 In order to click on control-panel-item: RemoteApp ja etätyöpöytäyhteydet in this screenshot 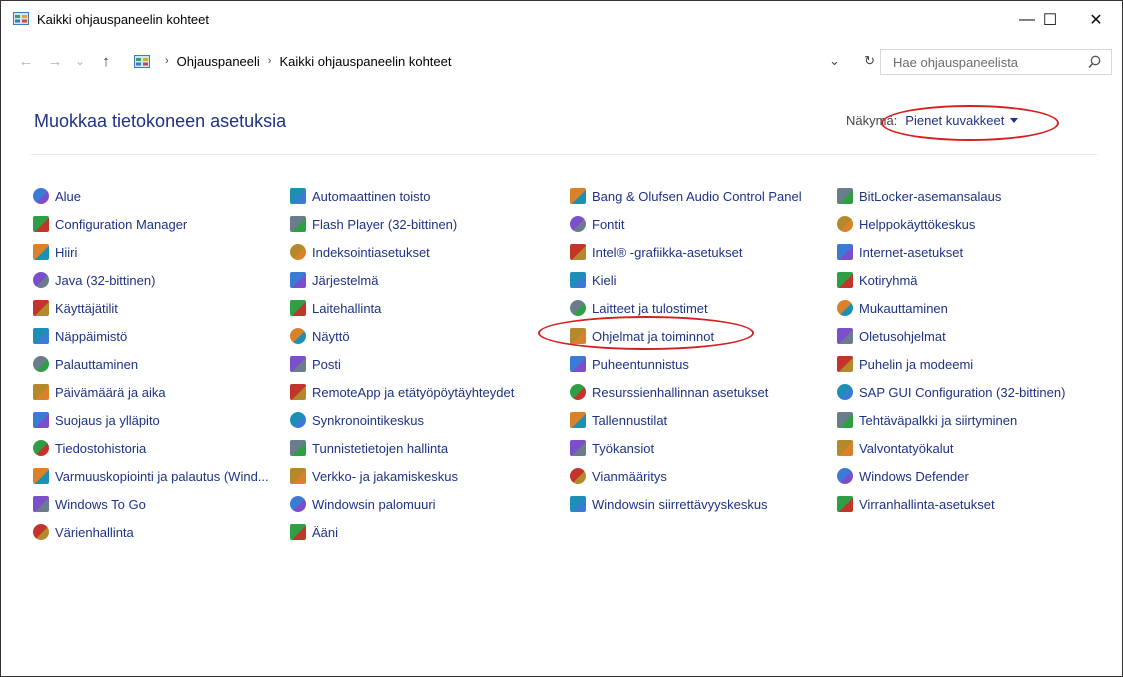, I will do `click(402, 392)`.